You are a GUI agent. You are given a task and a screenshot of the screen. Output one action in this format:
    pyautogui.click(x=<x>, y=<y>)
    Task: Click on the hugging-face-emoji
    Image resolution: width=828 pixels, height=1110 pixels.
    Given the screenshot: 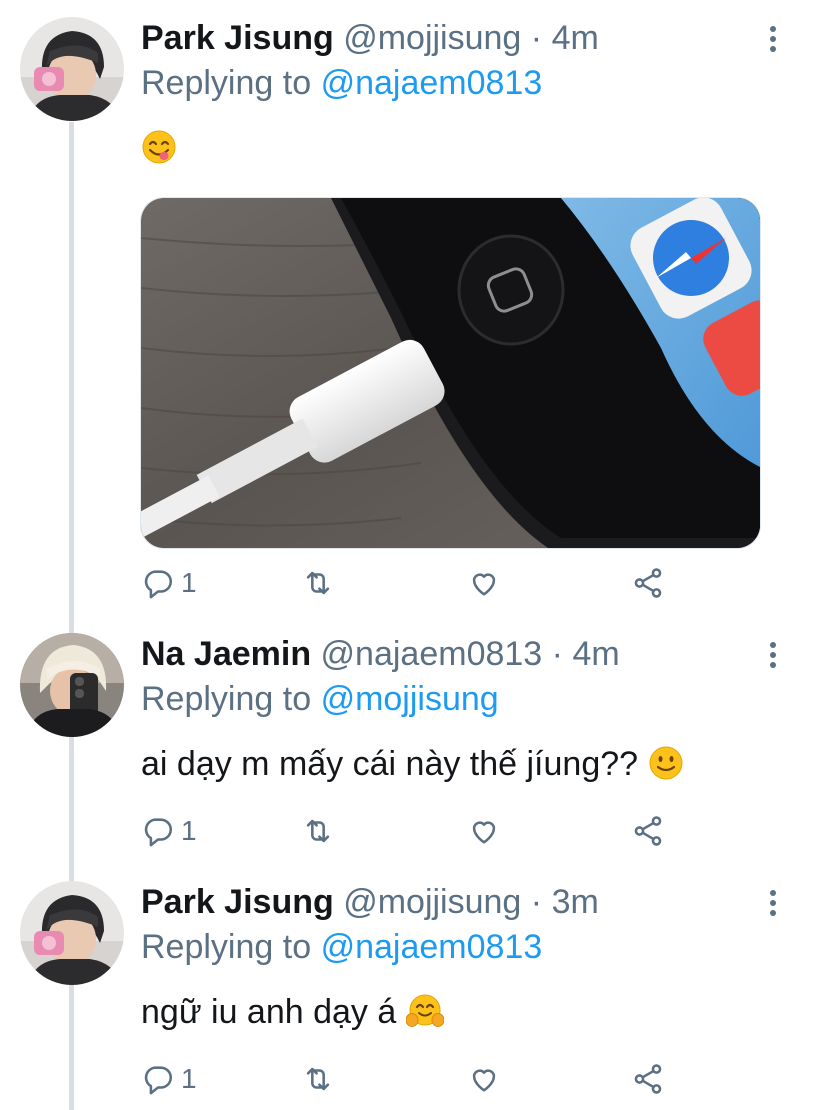 What is the action you would take?
    pyautogui.click(x=425, y=1016)
    